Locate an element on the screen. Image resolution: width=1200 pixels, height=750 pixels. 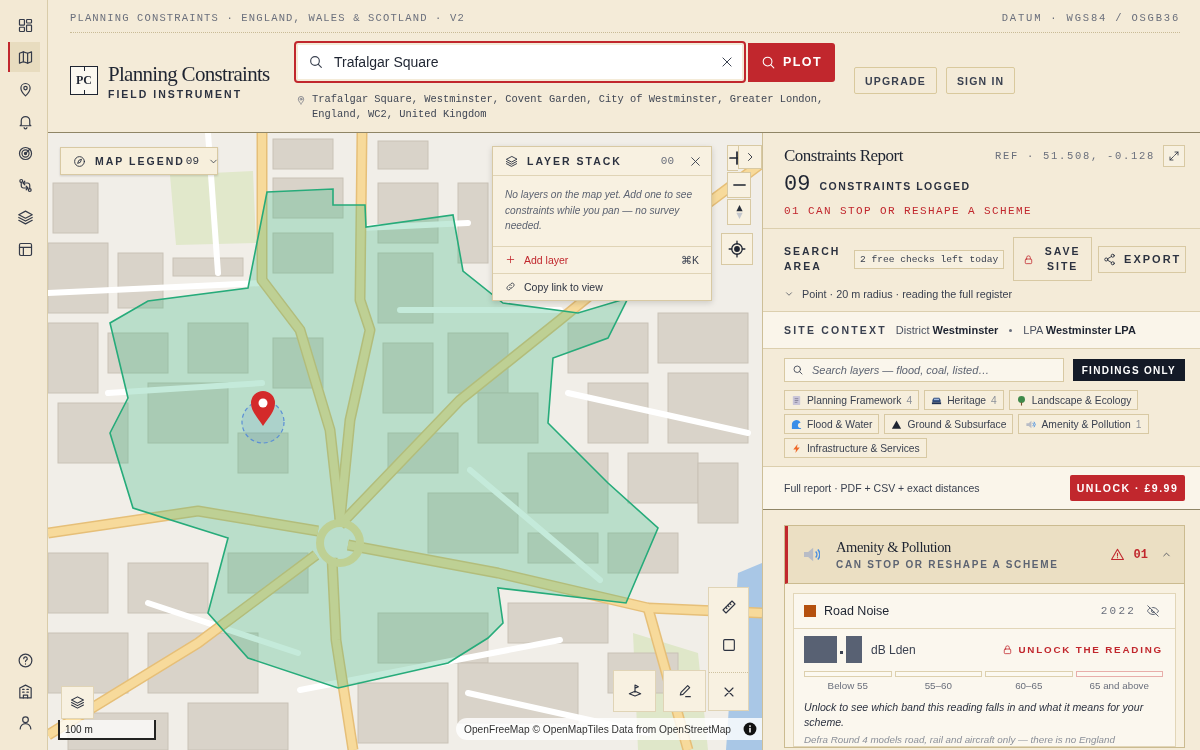
place-marker-button is located at coordinates (634, 691).